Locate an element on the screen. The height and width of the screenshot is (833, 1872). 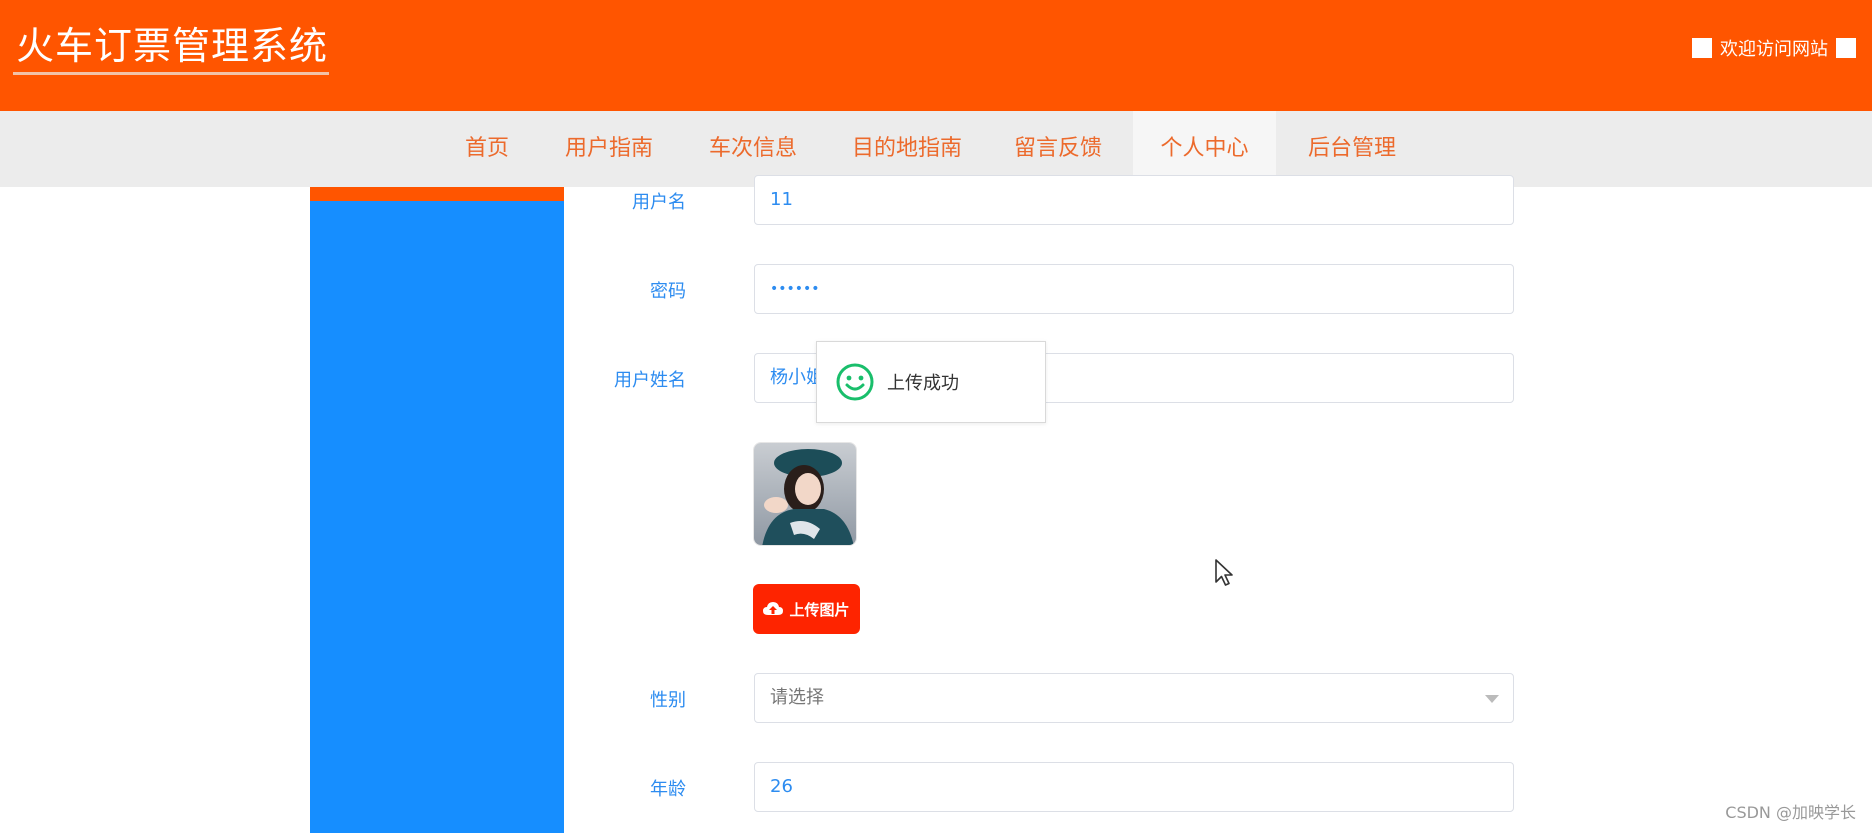
upload-success-toast: 上传成功 is located at coordinates (931, 382).